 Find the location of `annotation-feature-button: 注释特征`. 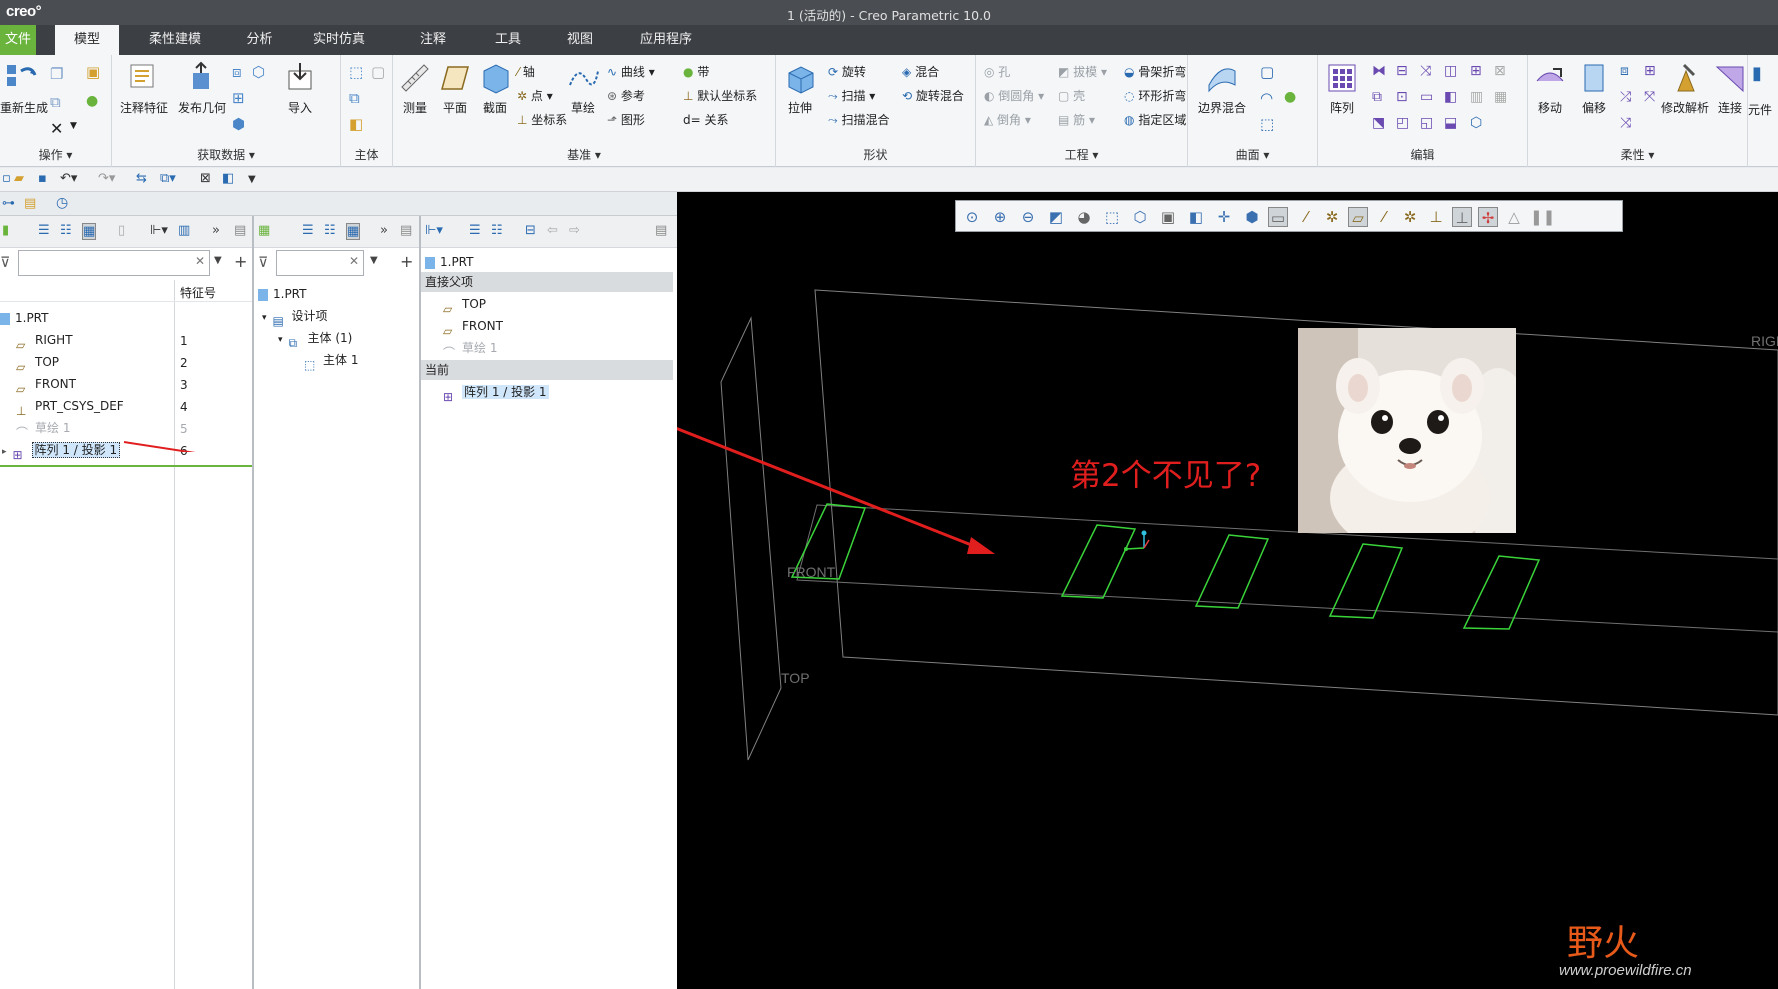

annotation-feature-button: 注释特征 is located at coordinates (144, 88).